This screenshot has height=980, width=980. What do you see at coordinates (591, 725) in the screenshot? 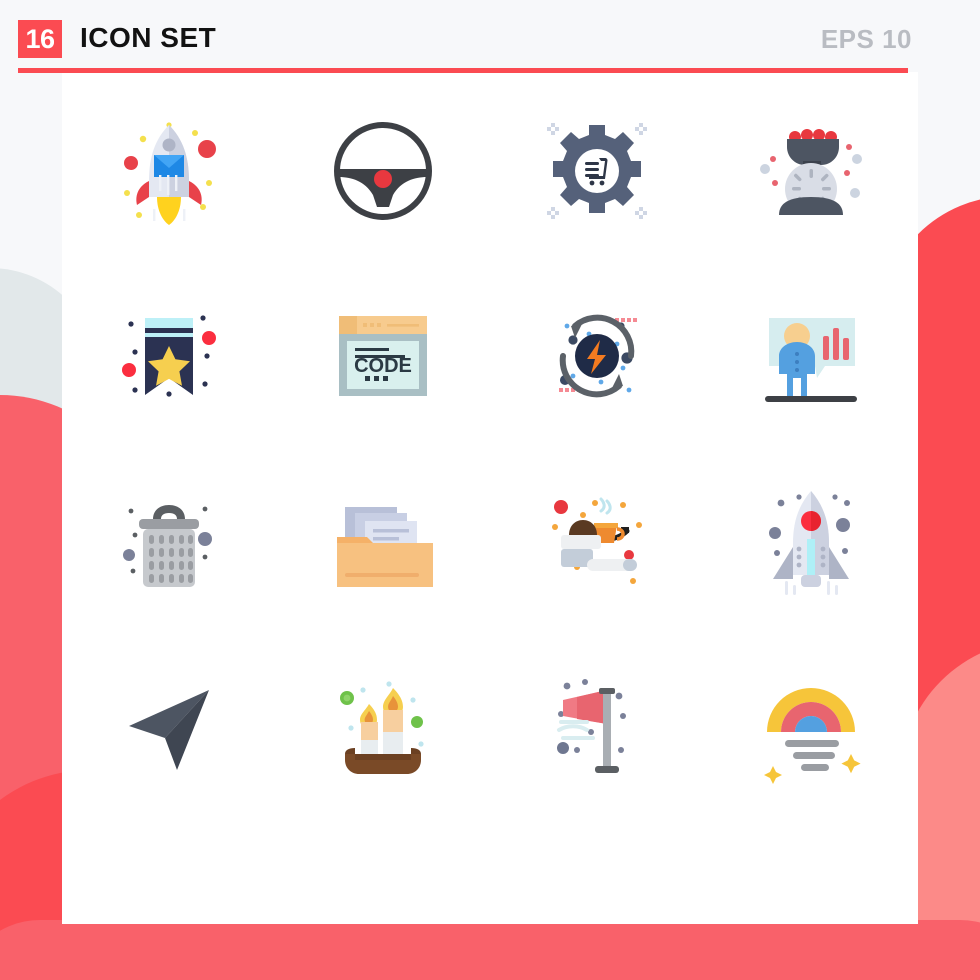
I see `windsock-icon` at bounding box center [591, 725].